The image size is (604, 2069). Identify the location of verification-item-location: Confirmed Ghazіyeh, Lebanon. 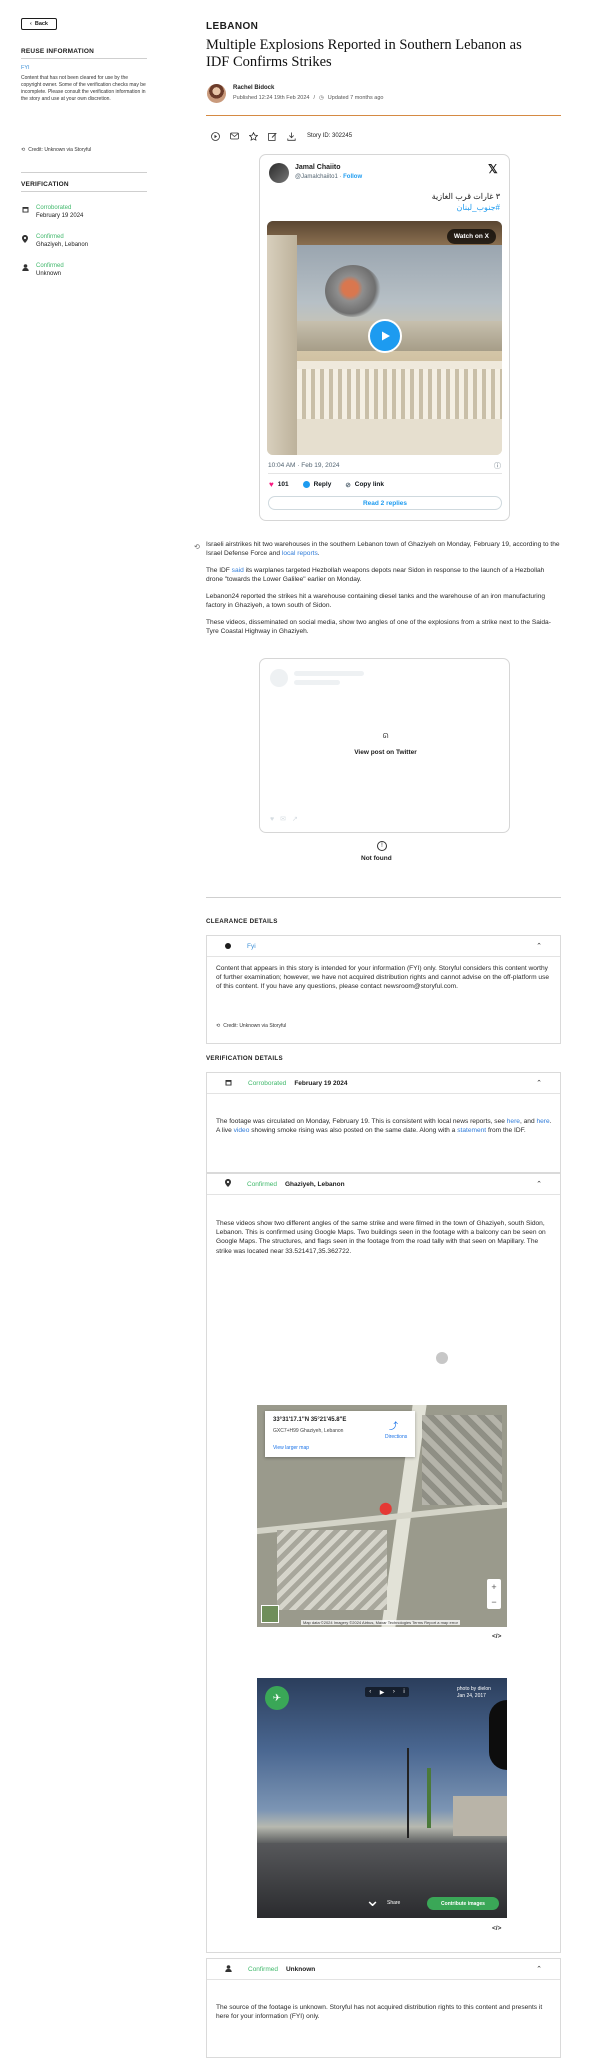
(54, 241).